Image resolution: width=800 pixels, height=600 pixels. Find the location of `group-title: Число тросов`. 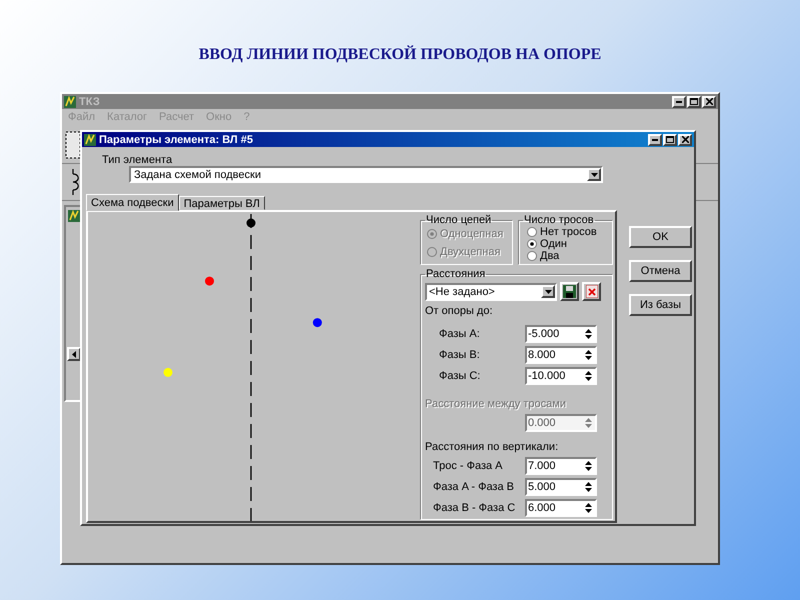

group-title: Число тросов is located at coordinates (559, 220).